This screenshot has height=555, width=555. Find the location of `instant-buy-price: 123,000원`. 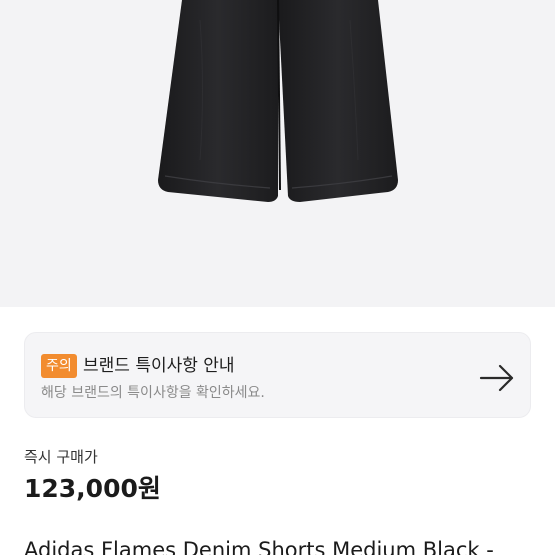

instant-buy-price: 123,000원 is located at coordinates (92, 488).